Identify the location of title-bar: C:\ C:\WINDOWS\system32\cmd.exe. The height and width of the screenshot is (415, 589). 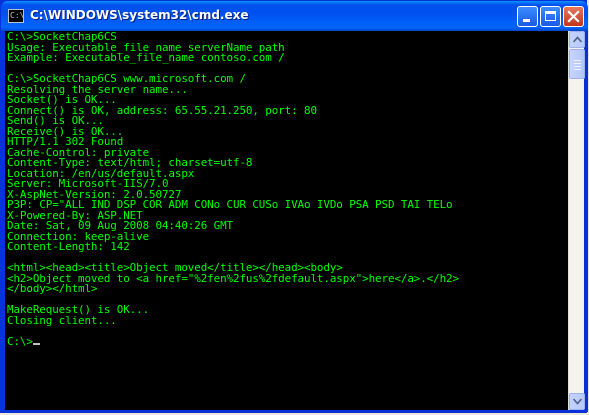
(294, 16).